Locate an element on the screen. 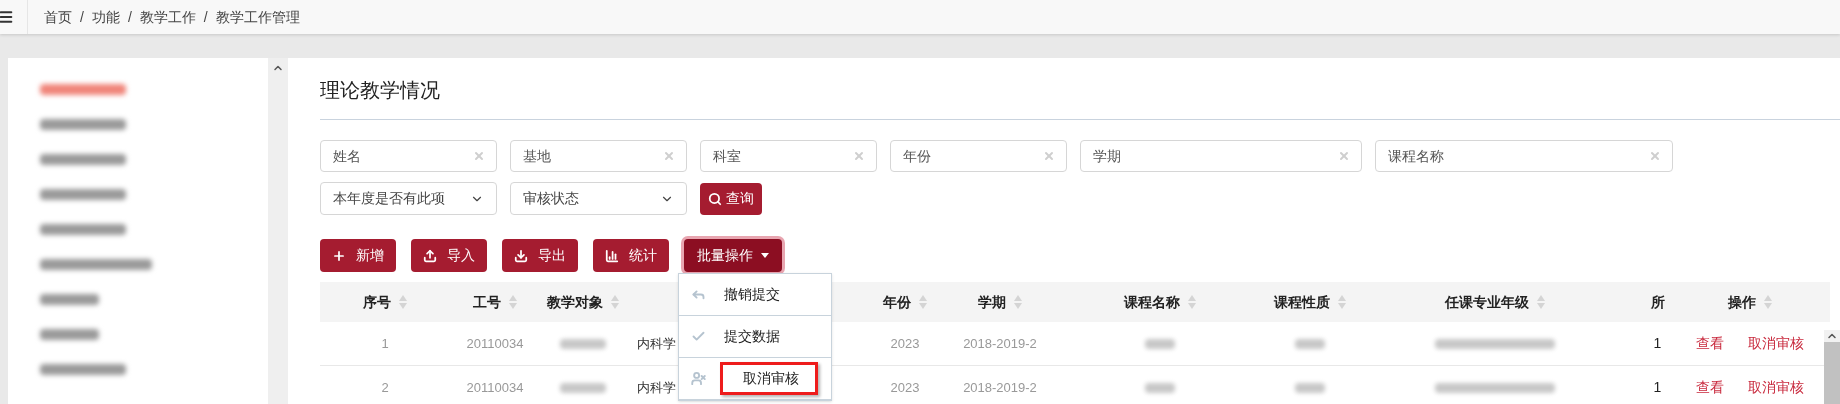 This screenshot has width=1840, height=404. filter-select: 审核状态 is located at coordinates (598, 198).